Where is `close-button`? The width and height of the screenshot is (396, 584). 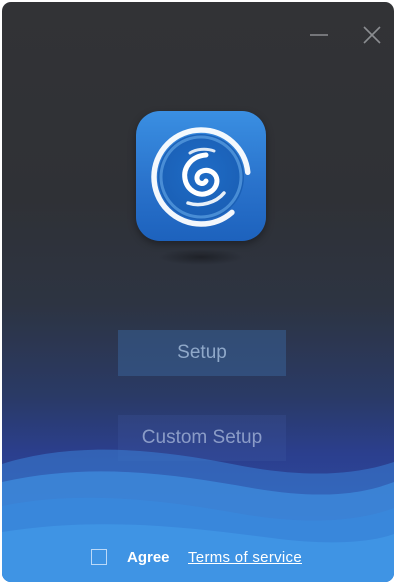
close-button is located at coordinates (372, 35).